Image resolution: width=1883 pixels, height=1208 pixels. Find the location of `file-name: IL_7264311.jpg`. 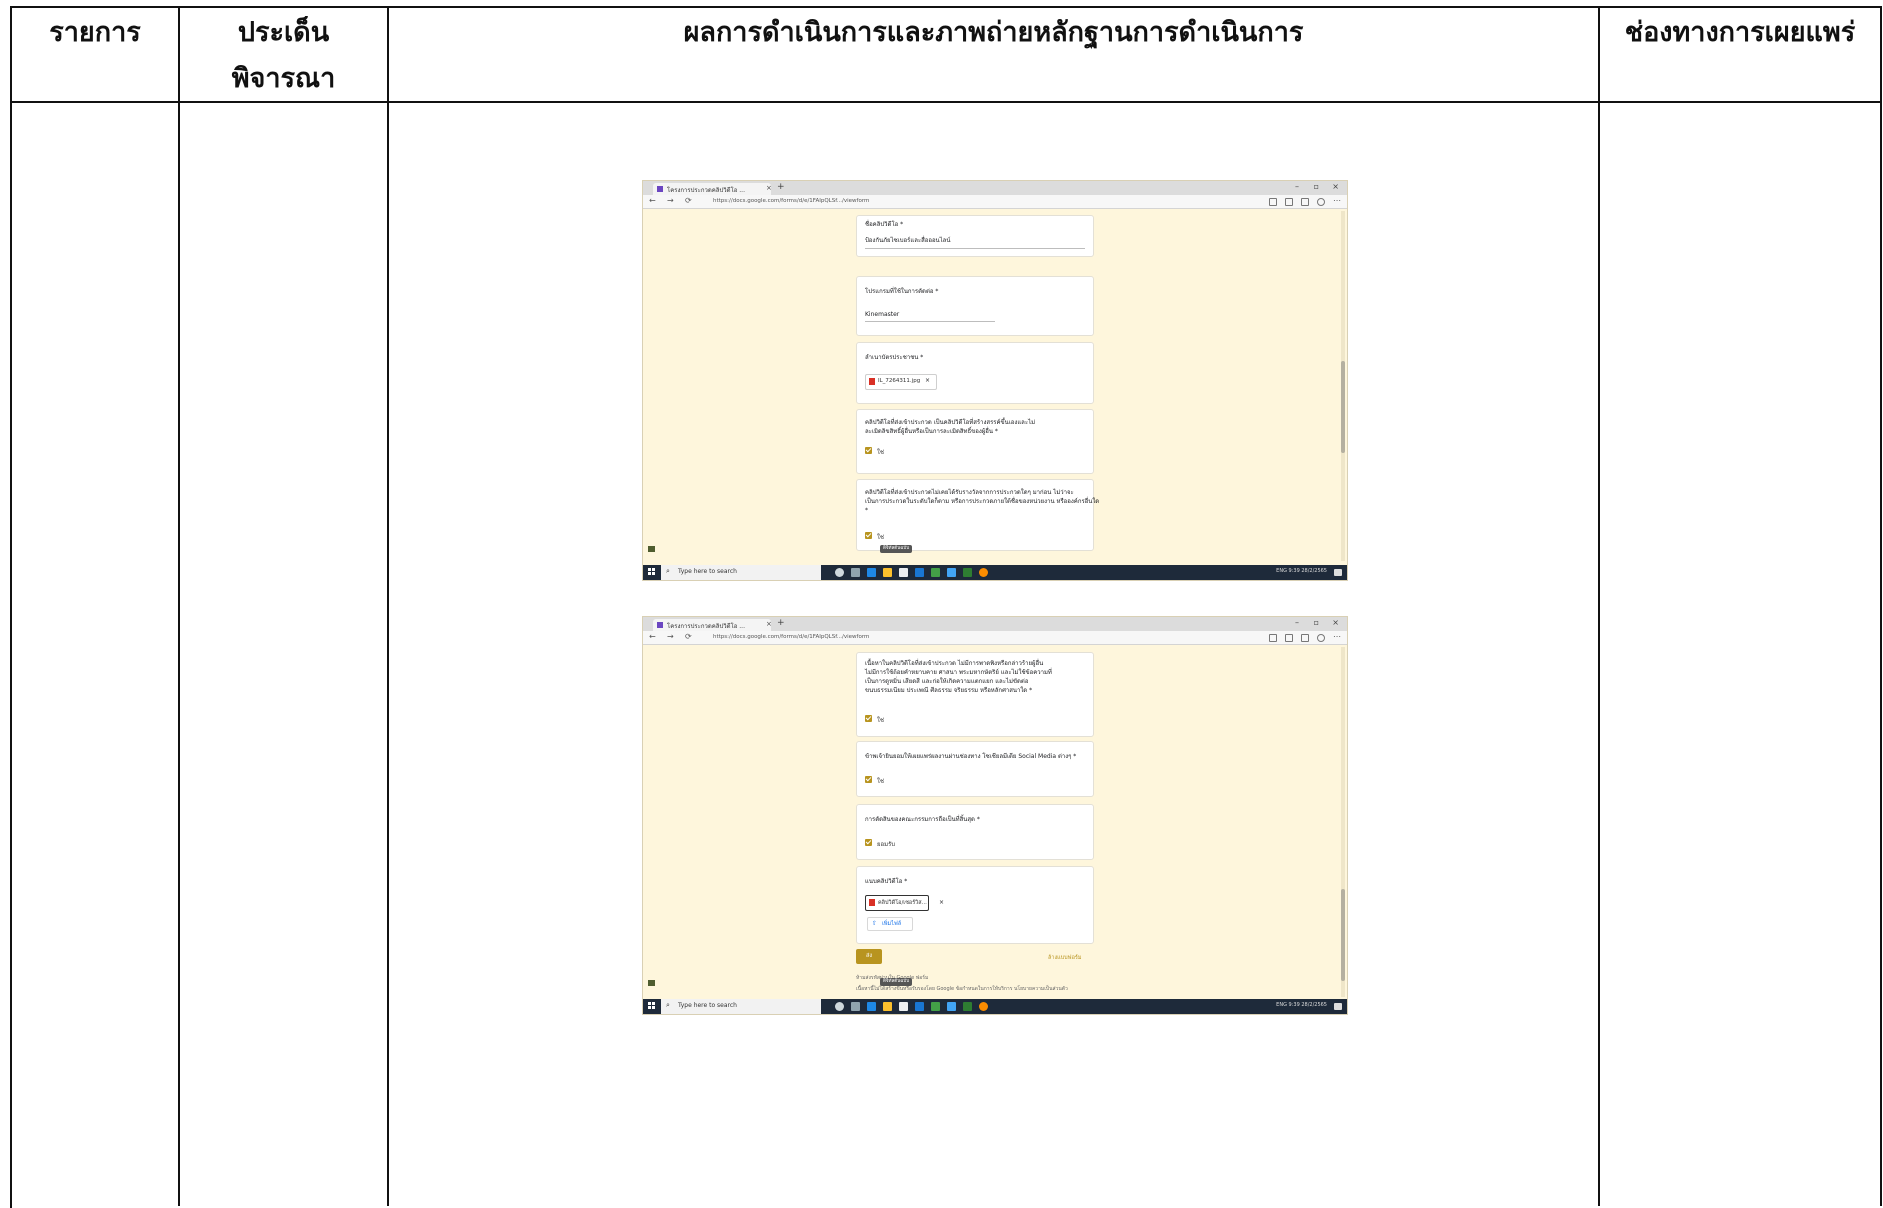

file-name: IL_7264311.jpg is located at coordinates (899, 381).